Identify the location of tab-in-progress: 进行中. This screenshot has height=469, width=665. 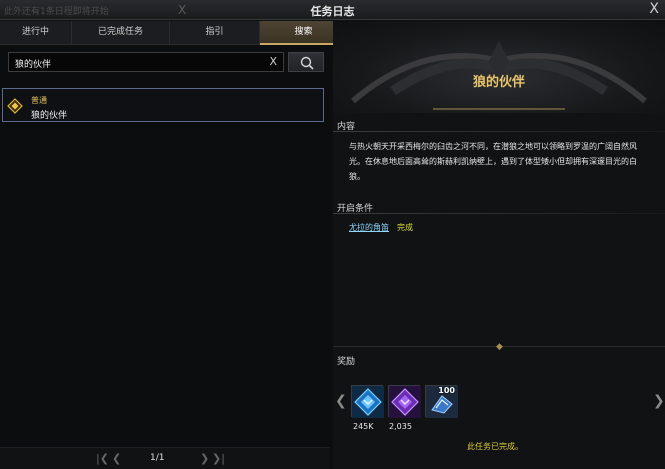
(36, 33).